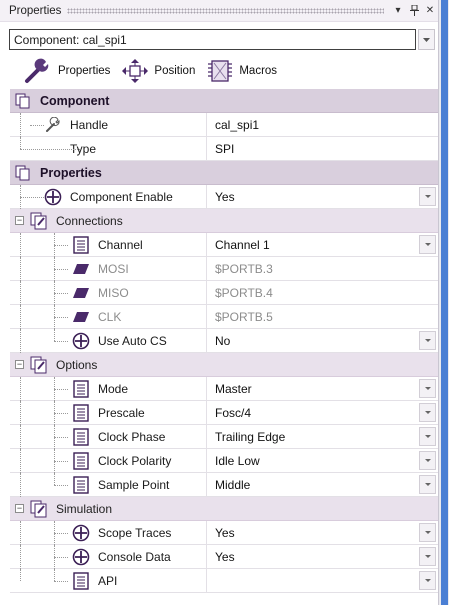 This screenshot has width=449, height=605. I want to click on close-button: ✕, so click(430, 11).